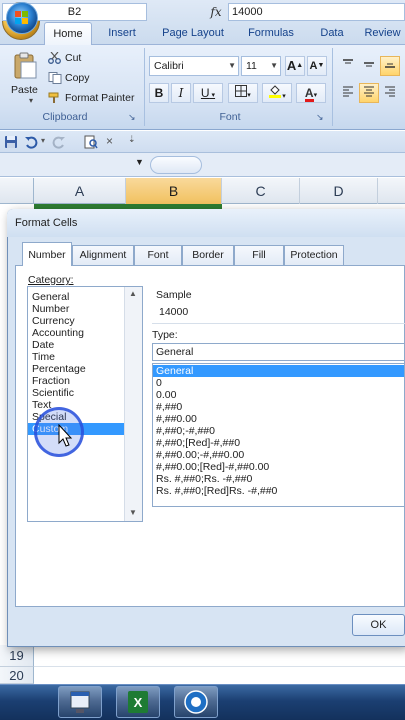 This screenshot has width=405, height=720. I want to click on app-taskbar-icon, so click(196, 702).